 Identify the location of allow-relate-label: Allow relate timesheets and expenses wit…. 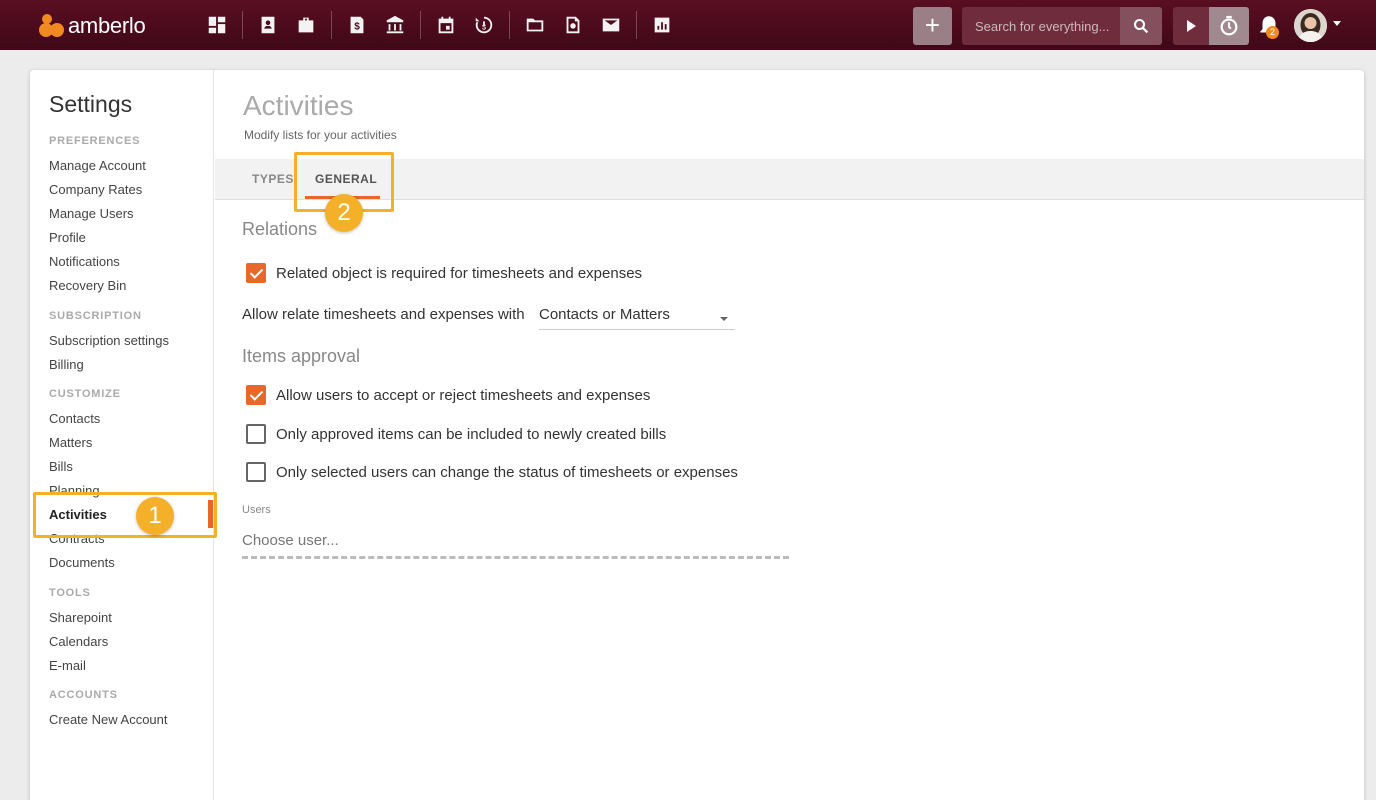
(383, 314).